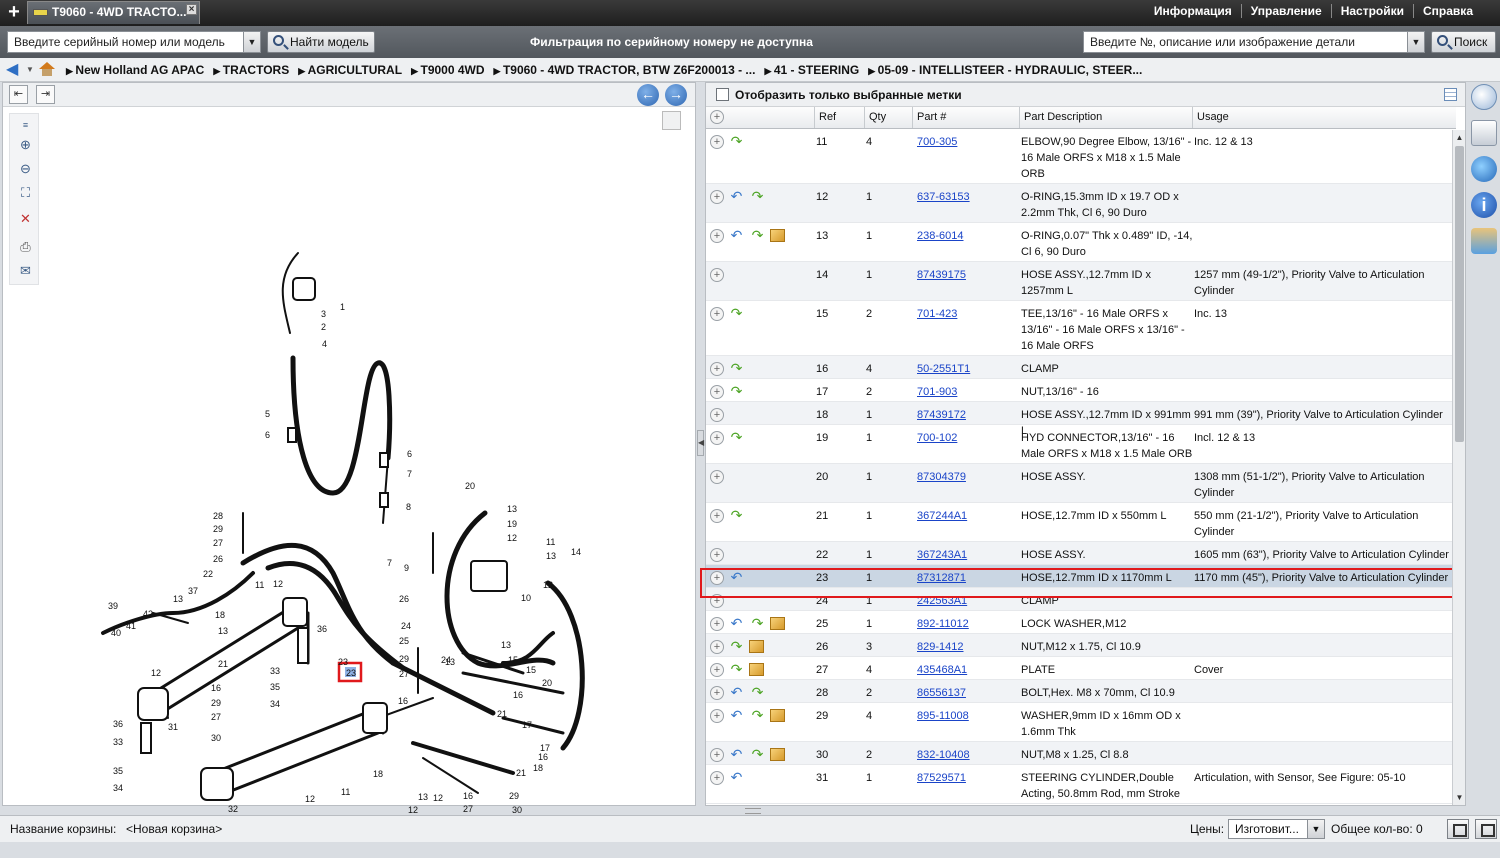 The height and width of the screenshot is (858, 1500). Describe the element at coordinates (404, 641) in the screenshot. I see `diagram-callout: 25` at that location.